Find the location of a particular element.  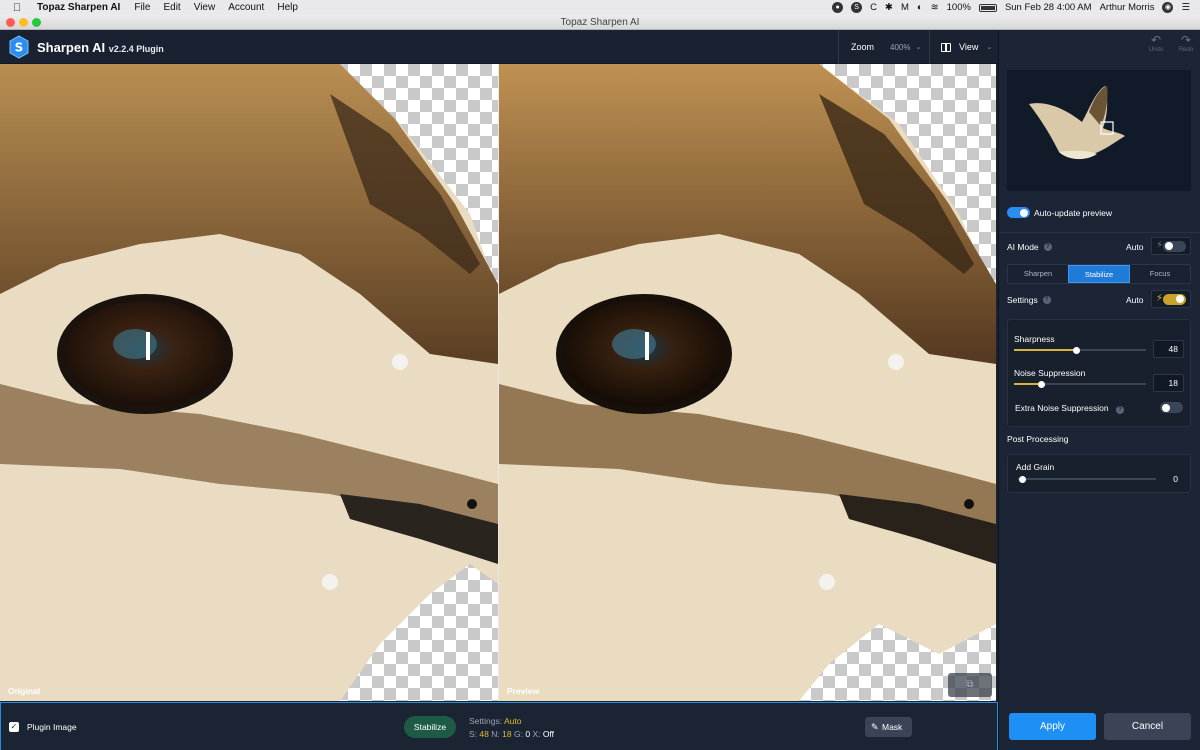

add-grain-slider is located at coordinates (1087, 479).